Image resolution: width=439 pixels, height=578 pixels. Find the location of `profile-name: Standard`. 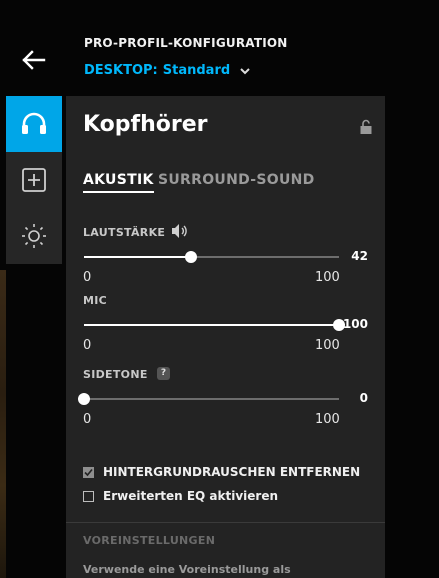

profile-name: Standard is located at coordinates (196, 70).